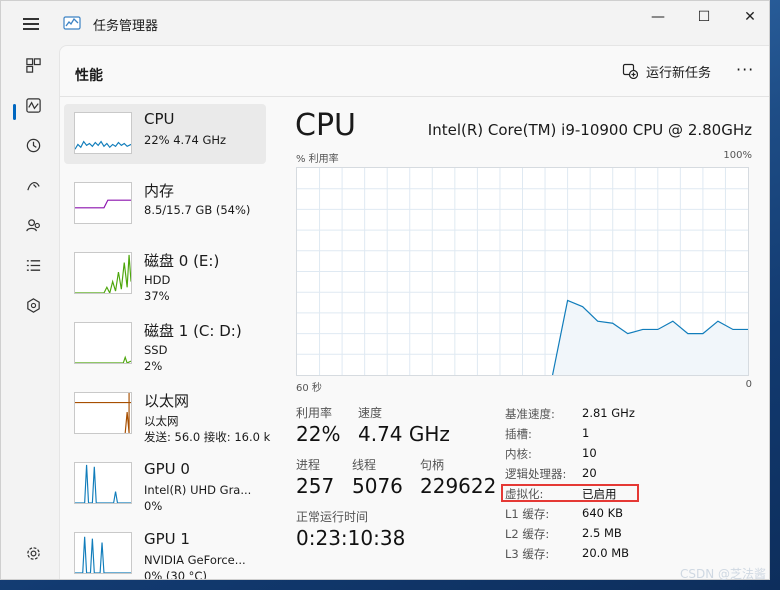  I want to click on nav-users, so click(33, 225).